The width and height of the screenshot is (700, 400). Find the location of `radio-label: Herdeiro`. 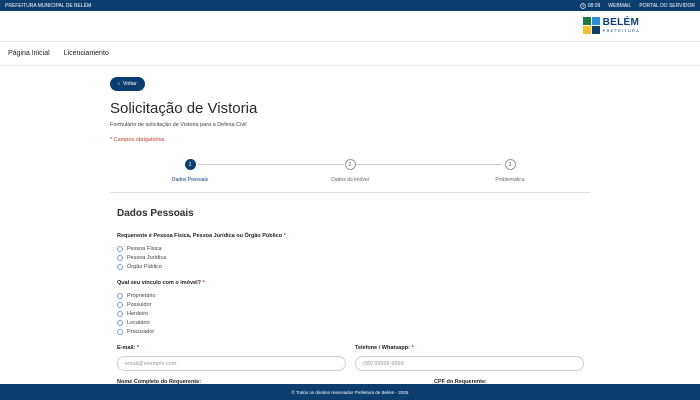

radio-label: Herdeiro is located at coordinates (138, 313).